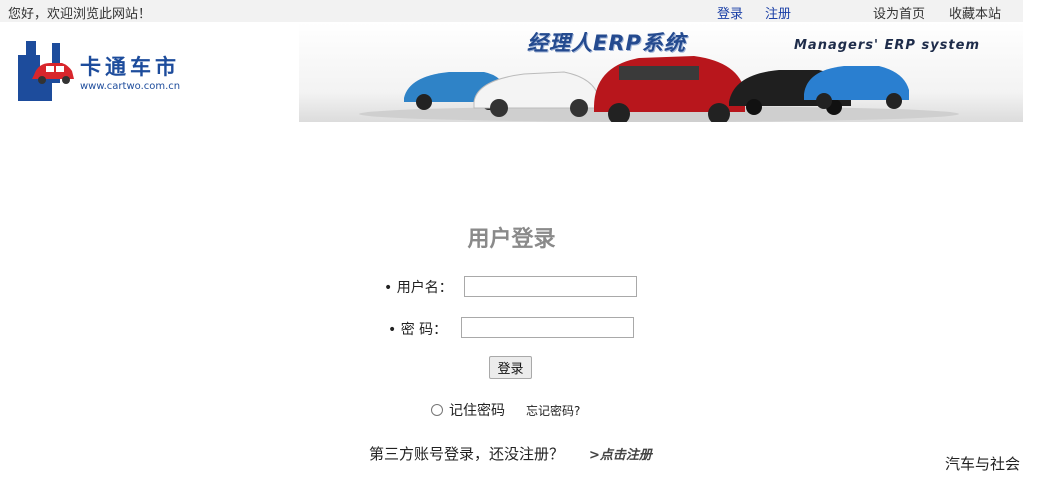  What do you see at coordinates (477, 411) in the screenshot?
I see `remember-password-label: 记住密码` at bounding box center [477, 411].